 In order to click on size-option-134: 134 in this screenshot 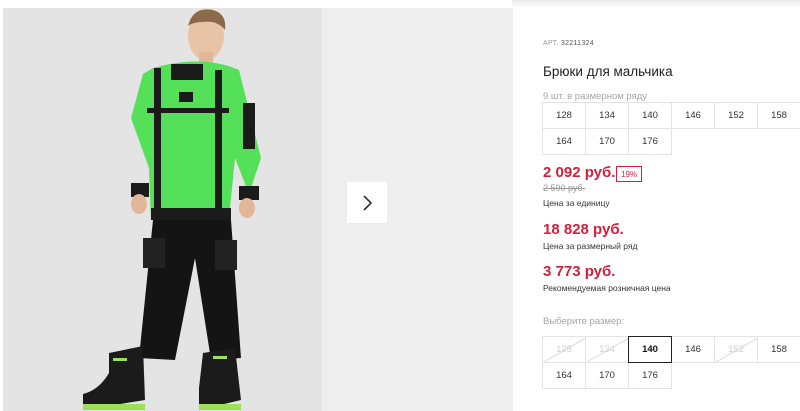, I will do `click(607, 349)`.